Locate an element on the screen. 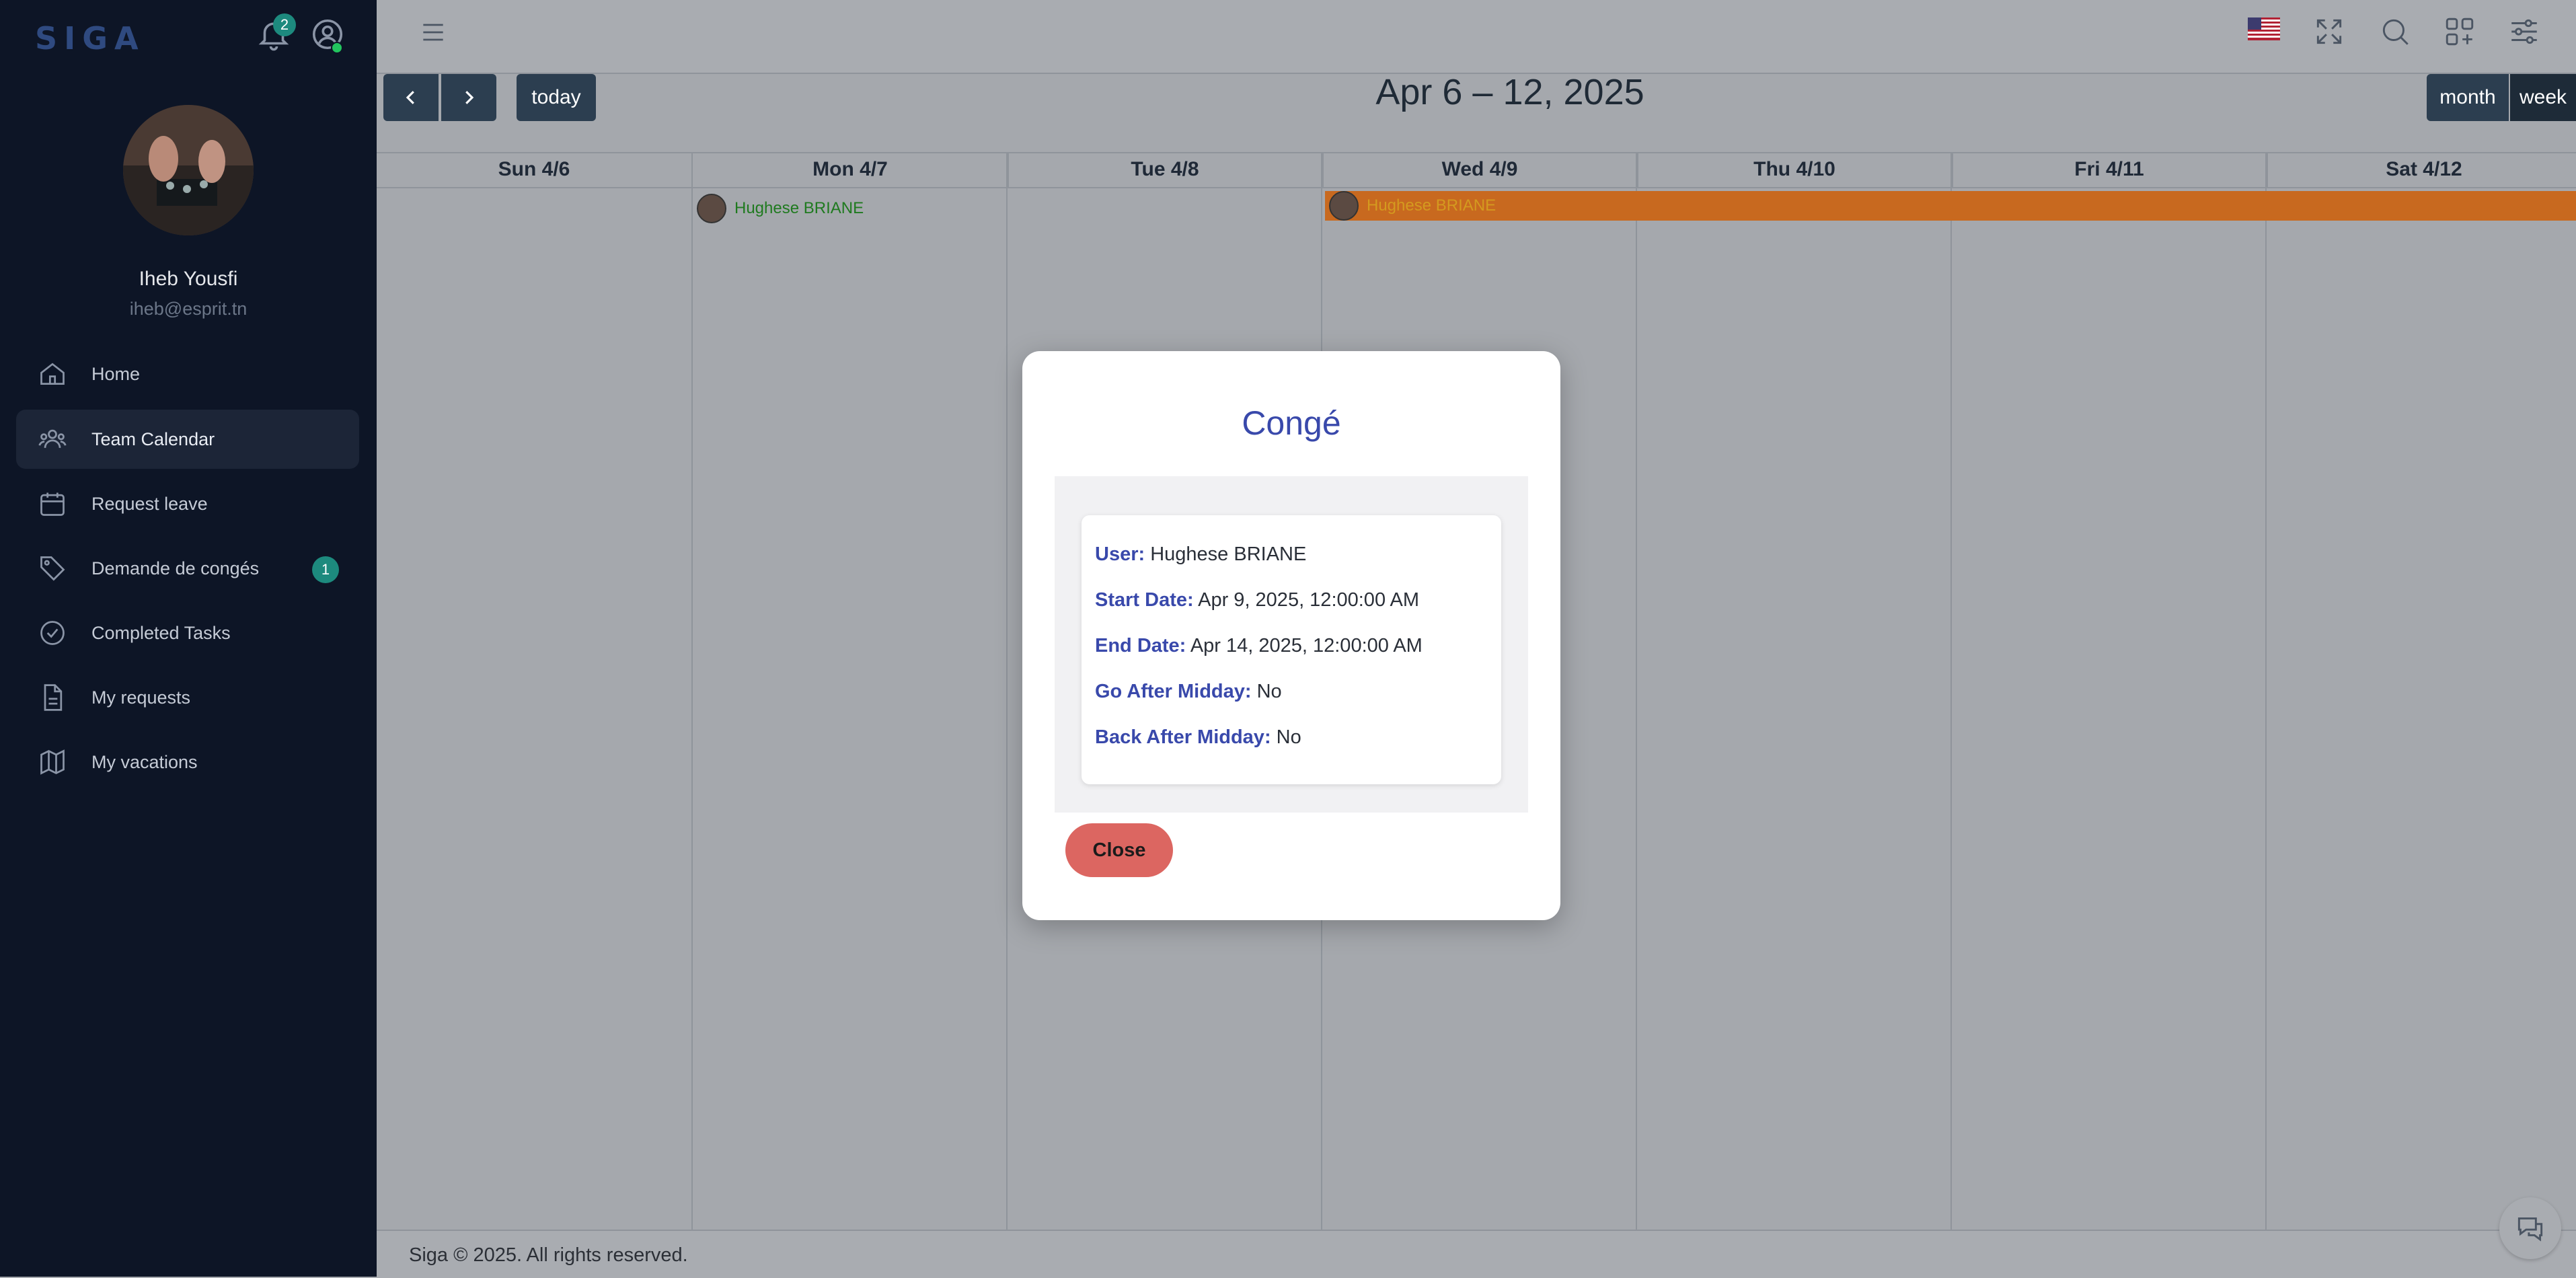 The width and height of the screenshot is (2576, 1278). sidebar-item-demande-de-conges: Demande de congés 1 is located at coordinates (187, 568).